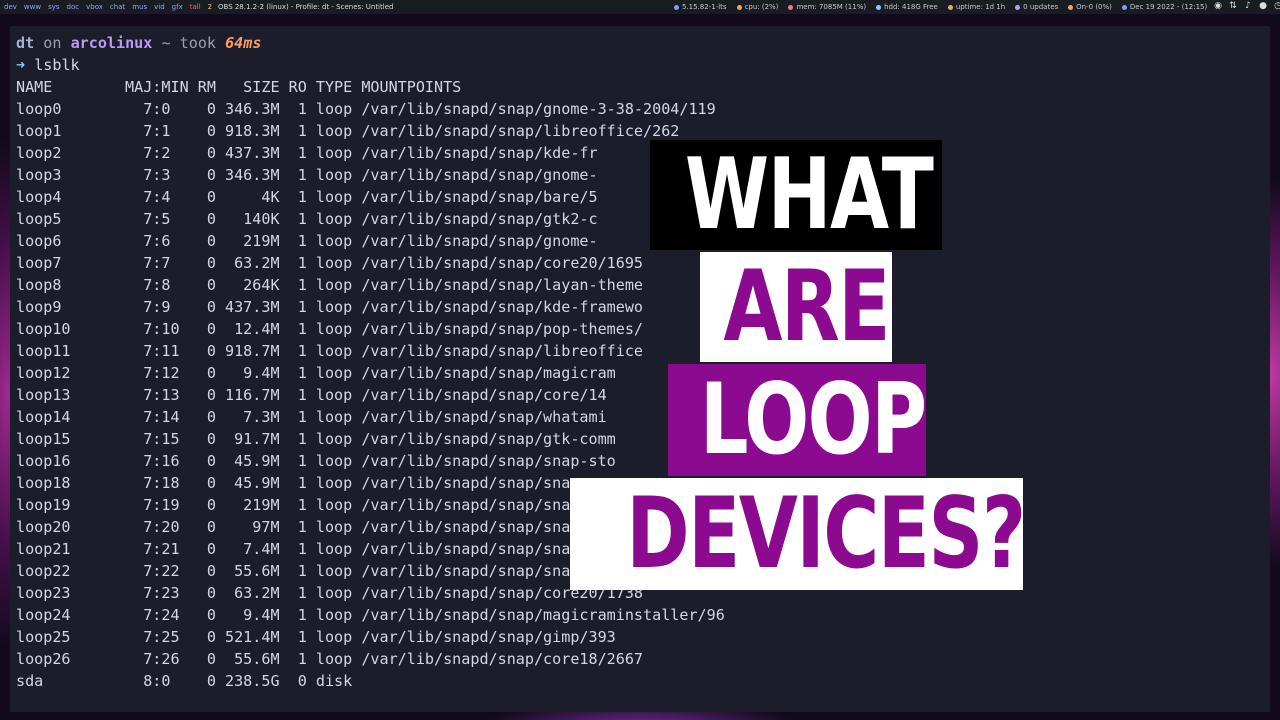  I want to click on workspace-mus: mus, so click(139, 7).